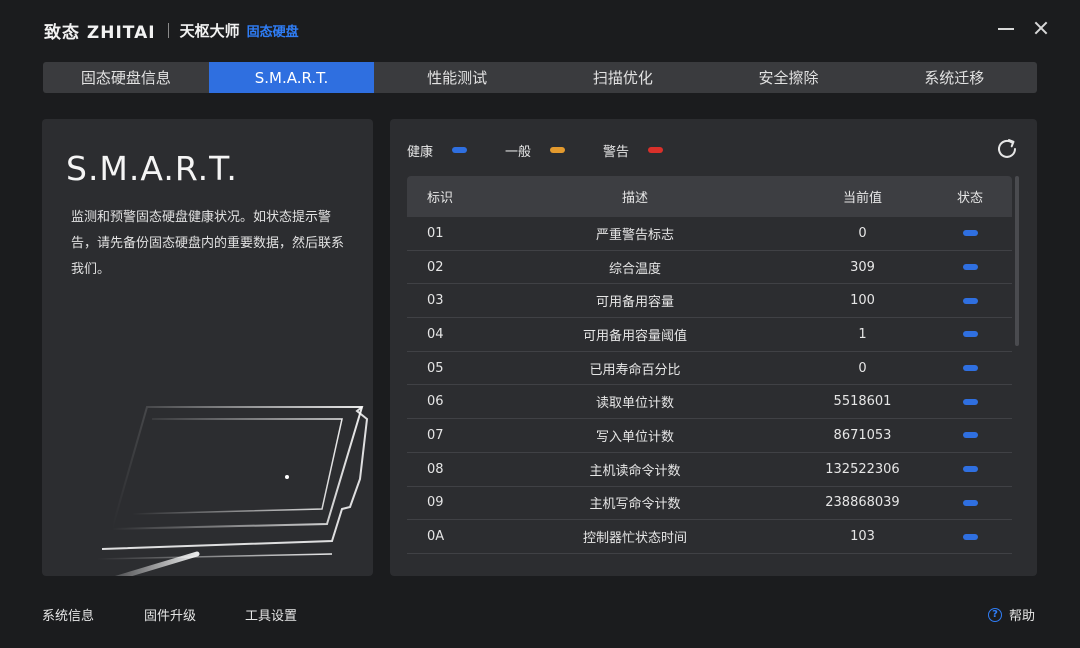  Describe the element at coordinates (634, 539) in the screenshot. I see `cell-description: 控制器忙状态时间` at that location.